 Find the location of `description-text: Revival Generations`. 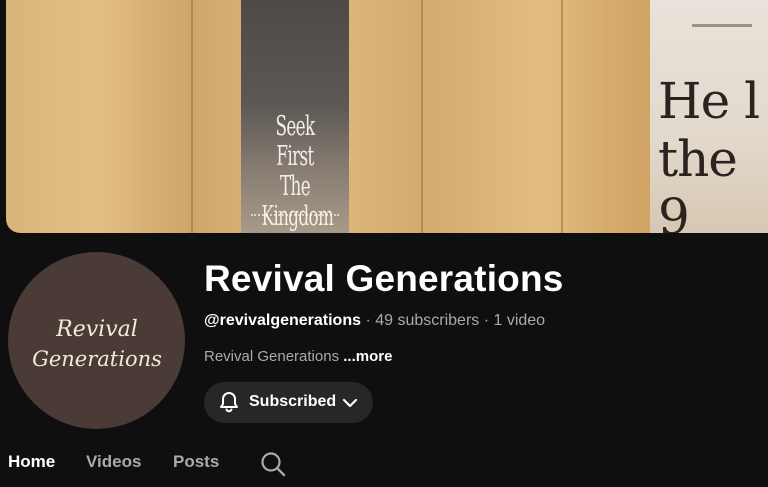

description-text: Revival Generations is located at coordinates (272, 356).